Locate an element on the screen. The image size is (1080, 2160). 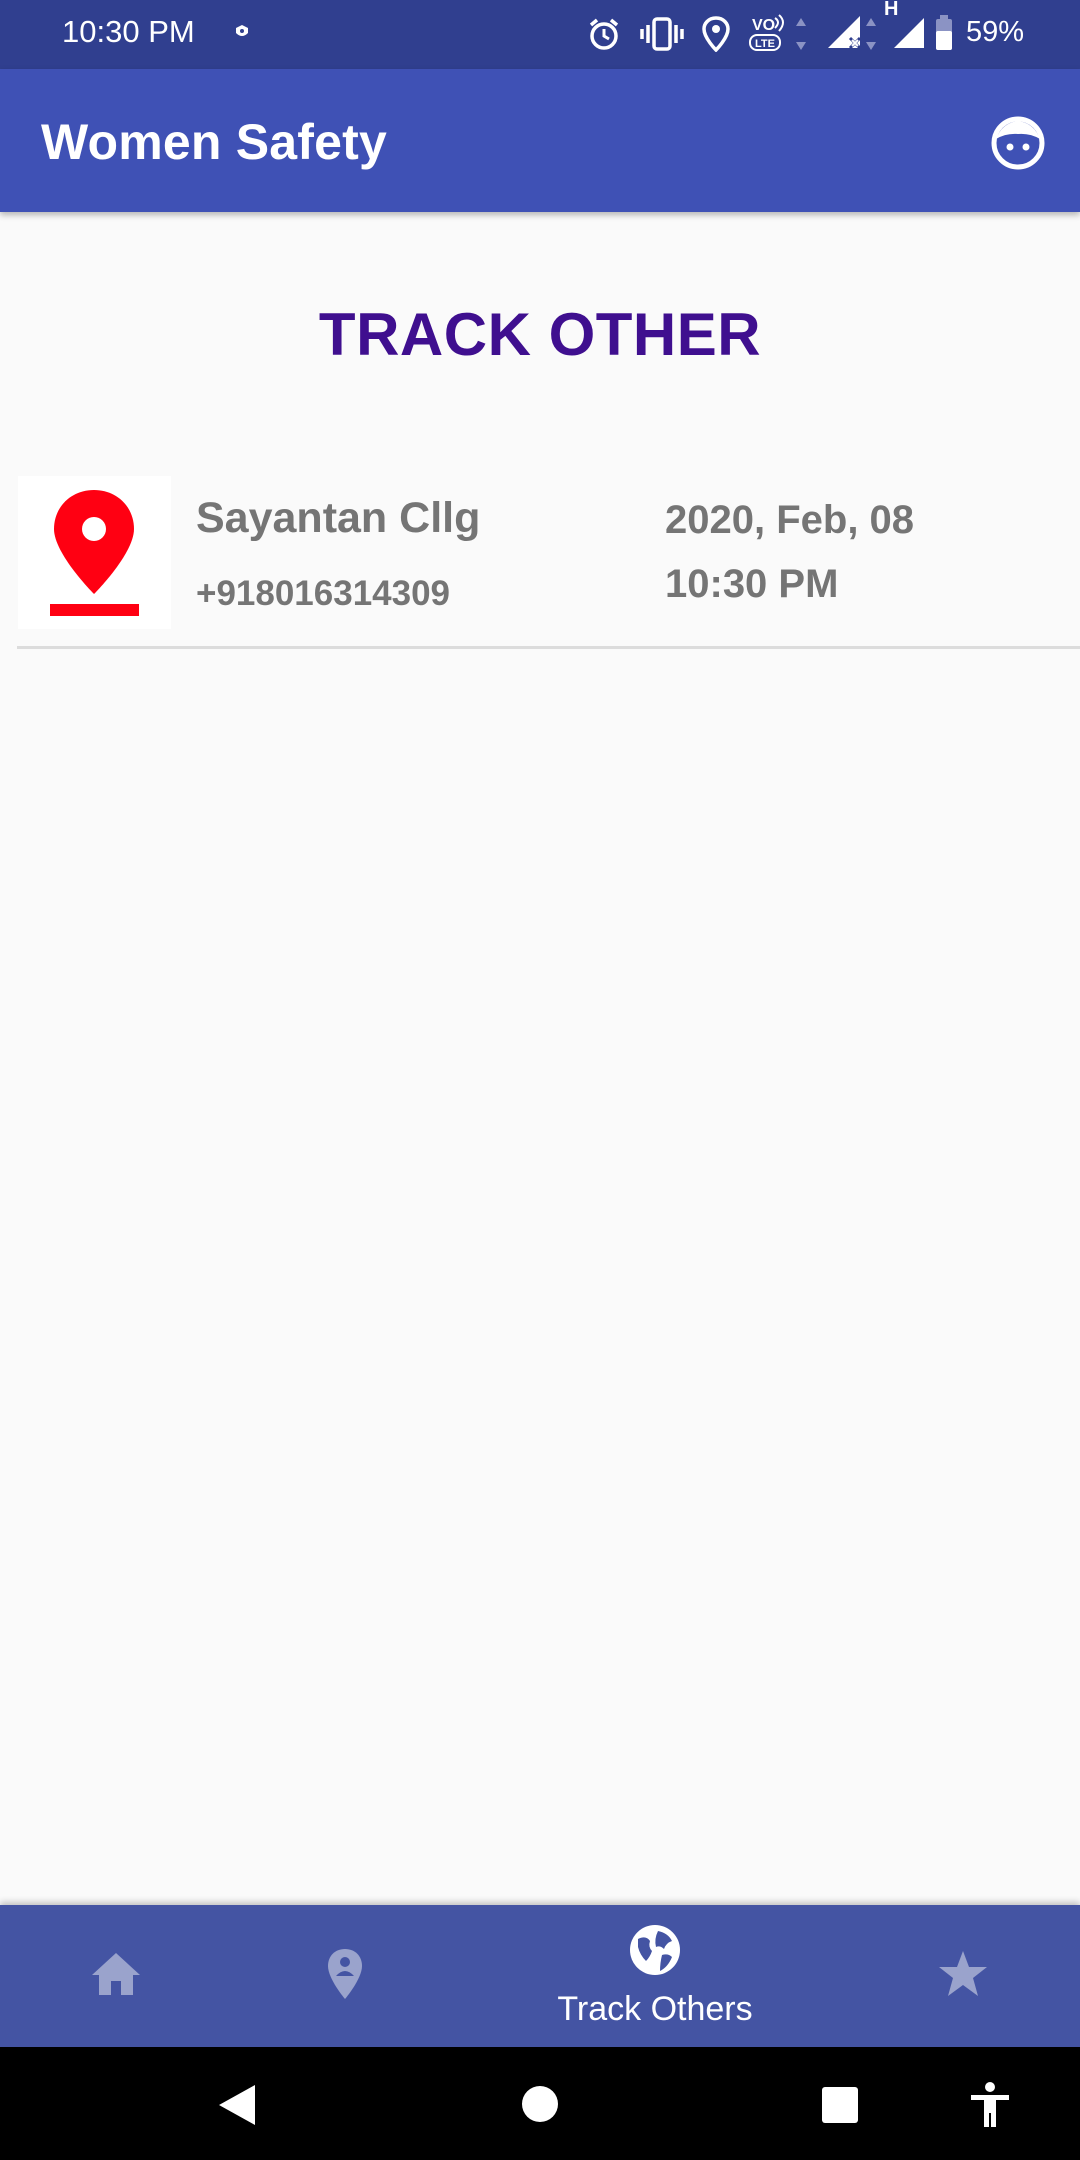
nav-item-home is located at coordinates (115, 1976).